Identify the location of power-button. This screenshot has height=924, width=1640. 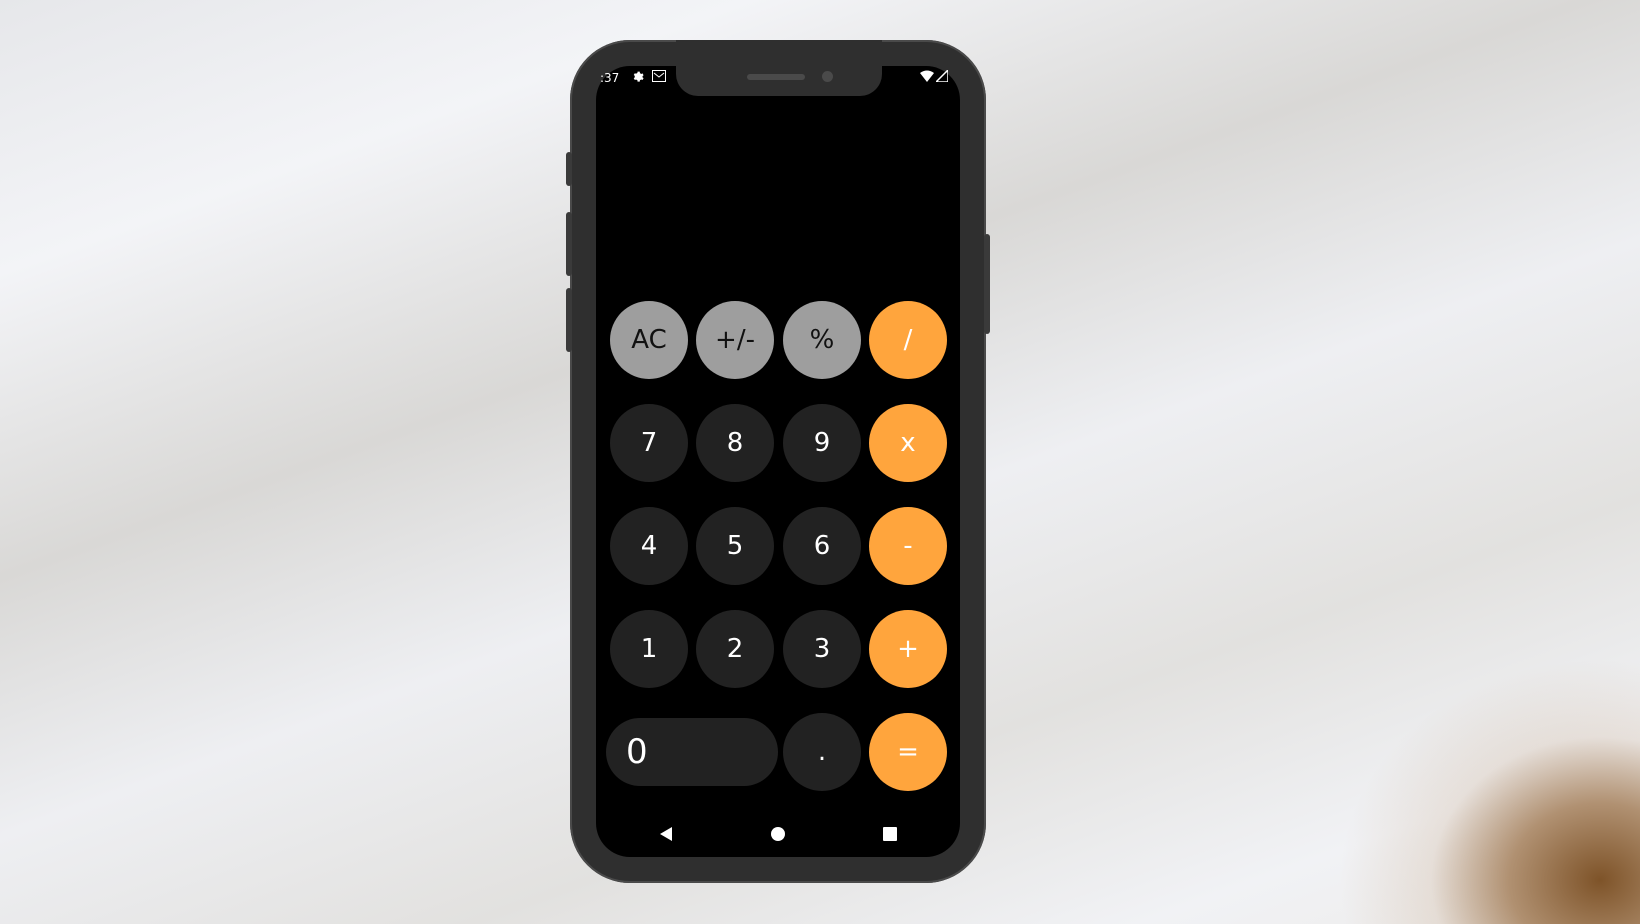
(987, 284).